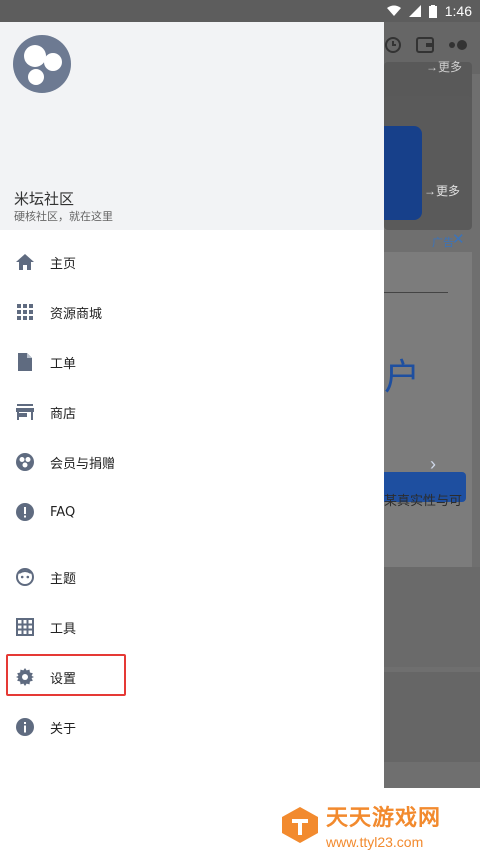 This screenshot has height=854, width=480. I want to click on apps-grid-icon, so click(25, 312).